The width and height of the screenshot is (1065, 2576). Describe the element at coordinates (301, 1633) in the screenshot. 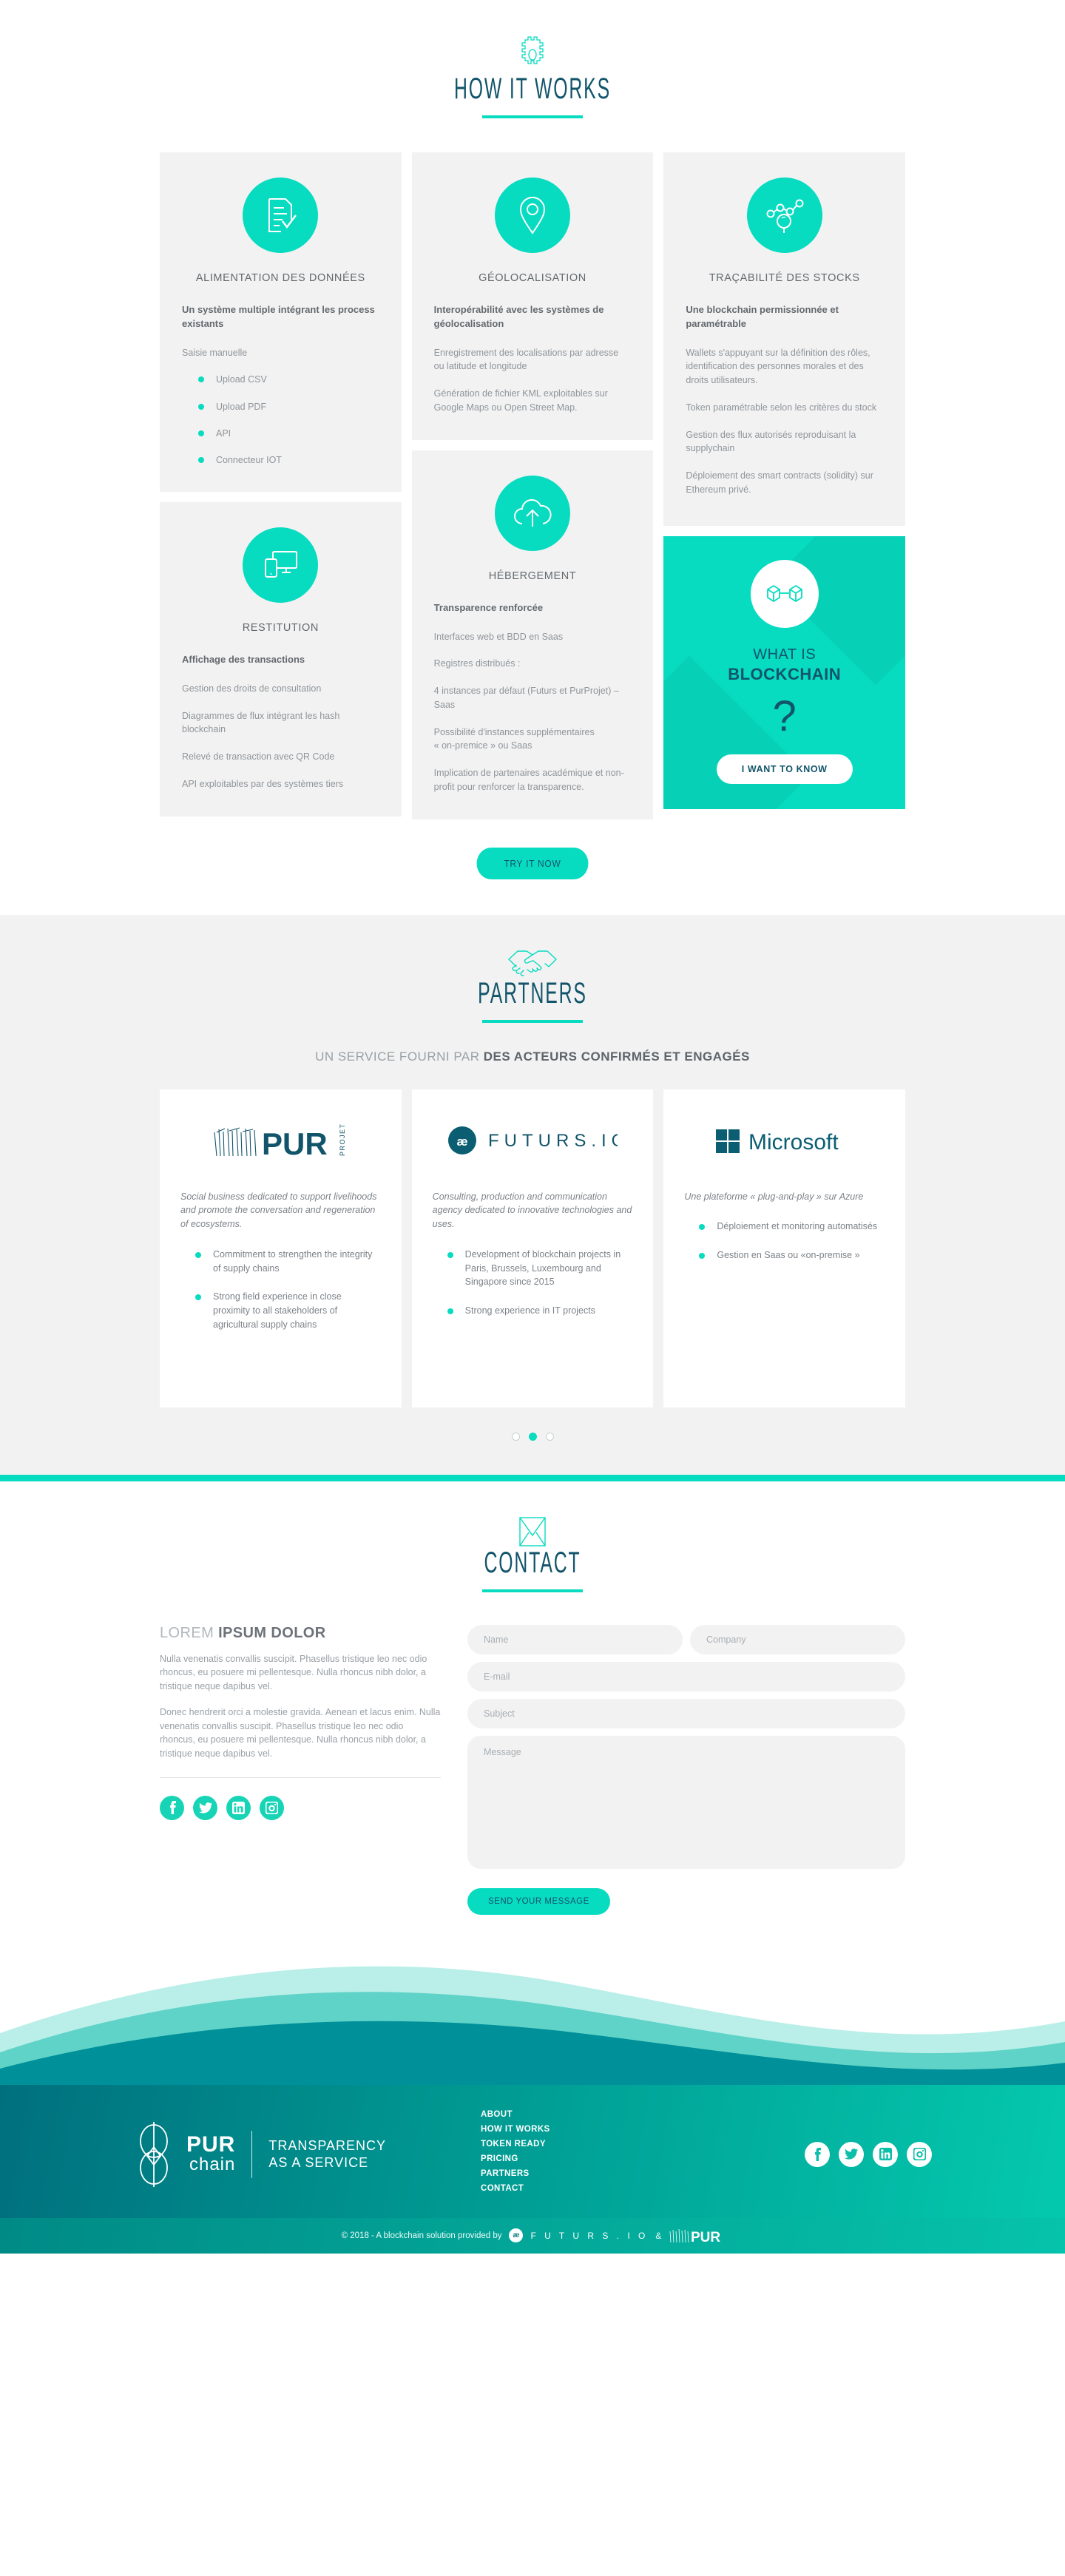

I see `contact-heading: LOREM IPSUM DOLOR` at that location.